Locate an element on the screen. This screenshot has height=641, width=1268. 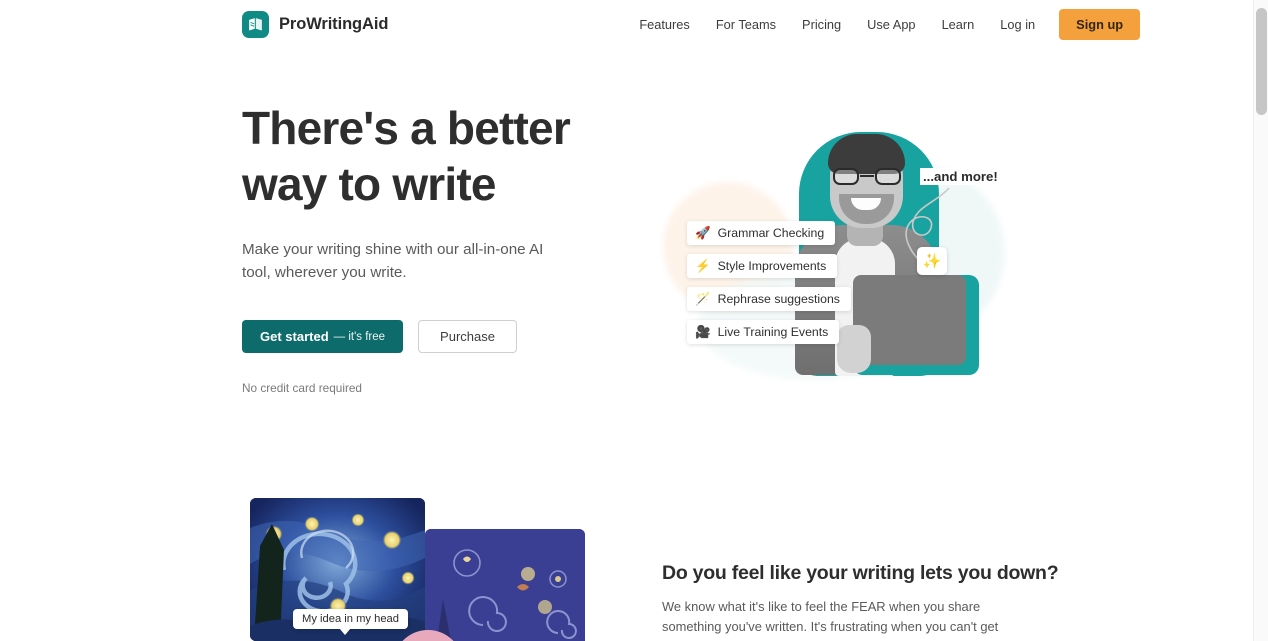
sketch-version-card is located at coordinates (505, 585).